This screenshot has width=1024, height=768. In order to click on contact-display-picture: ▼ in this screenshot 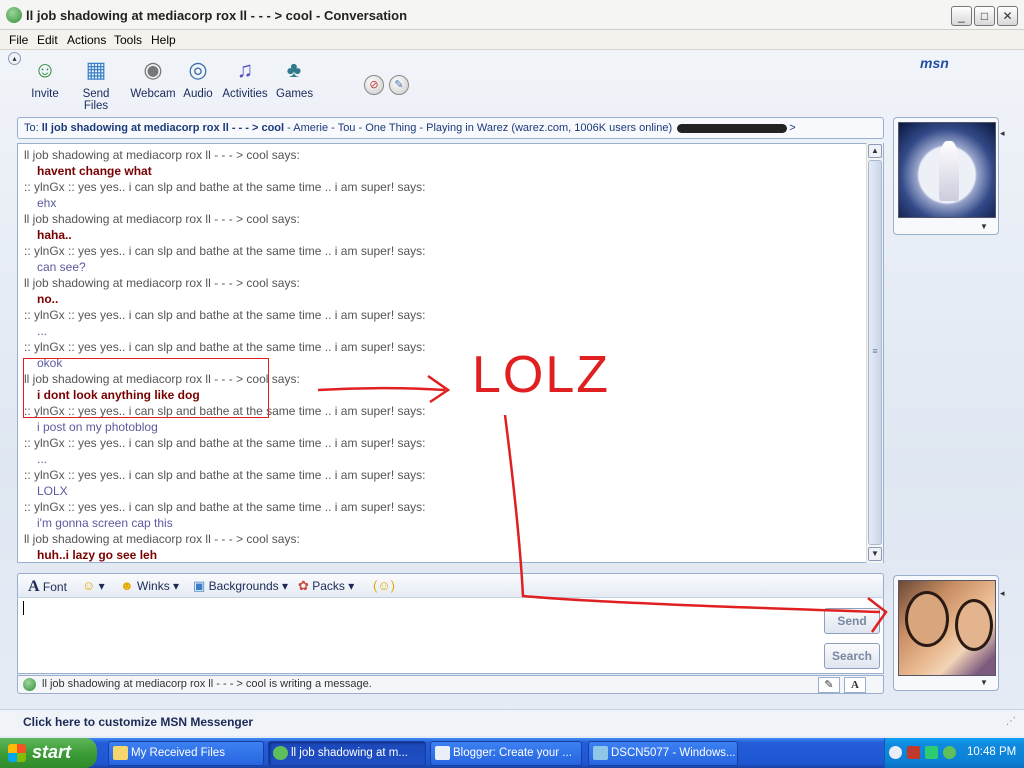, I will do `click(946, 176)`.